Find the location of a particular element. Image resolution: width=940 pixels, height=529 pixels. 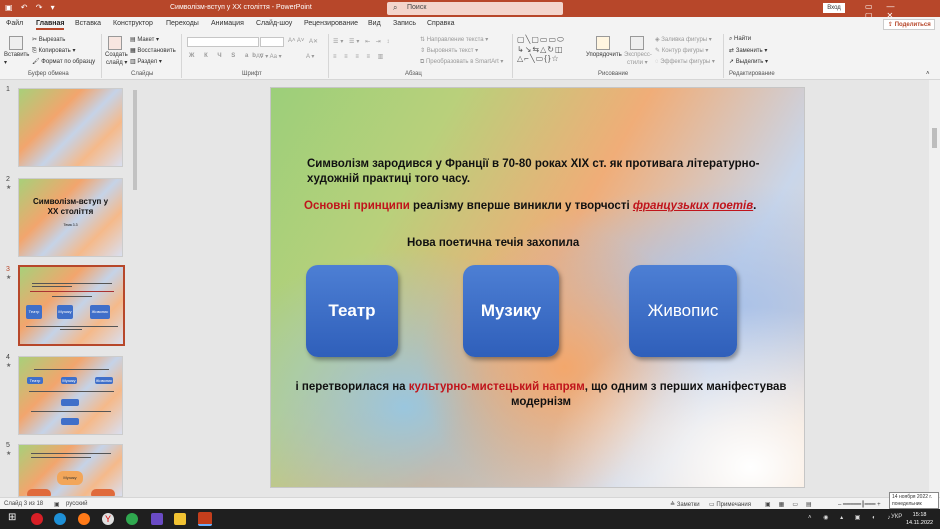

reset-button: ▦ Восстановить is located at coordinates (153, 50).